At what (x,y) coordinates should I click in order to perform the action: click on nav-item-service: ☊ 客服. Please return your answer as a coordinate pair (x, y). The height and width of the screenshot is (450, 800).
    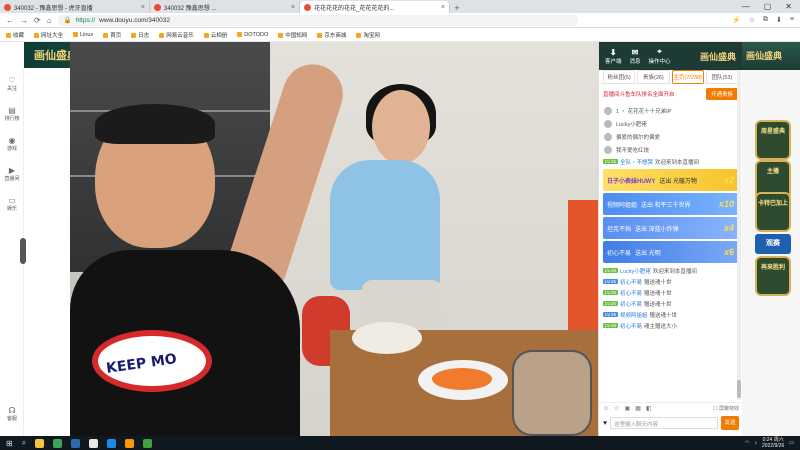
    Looking at the image, I should click on (12, 414).